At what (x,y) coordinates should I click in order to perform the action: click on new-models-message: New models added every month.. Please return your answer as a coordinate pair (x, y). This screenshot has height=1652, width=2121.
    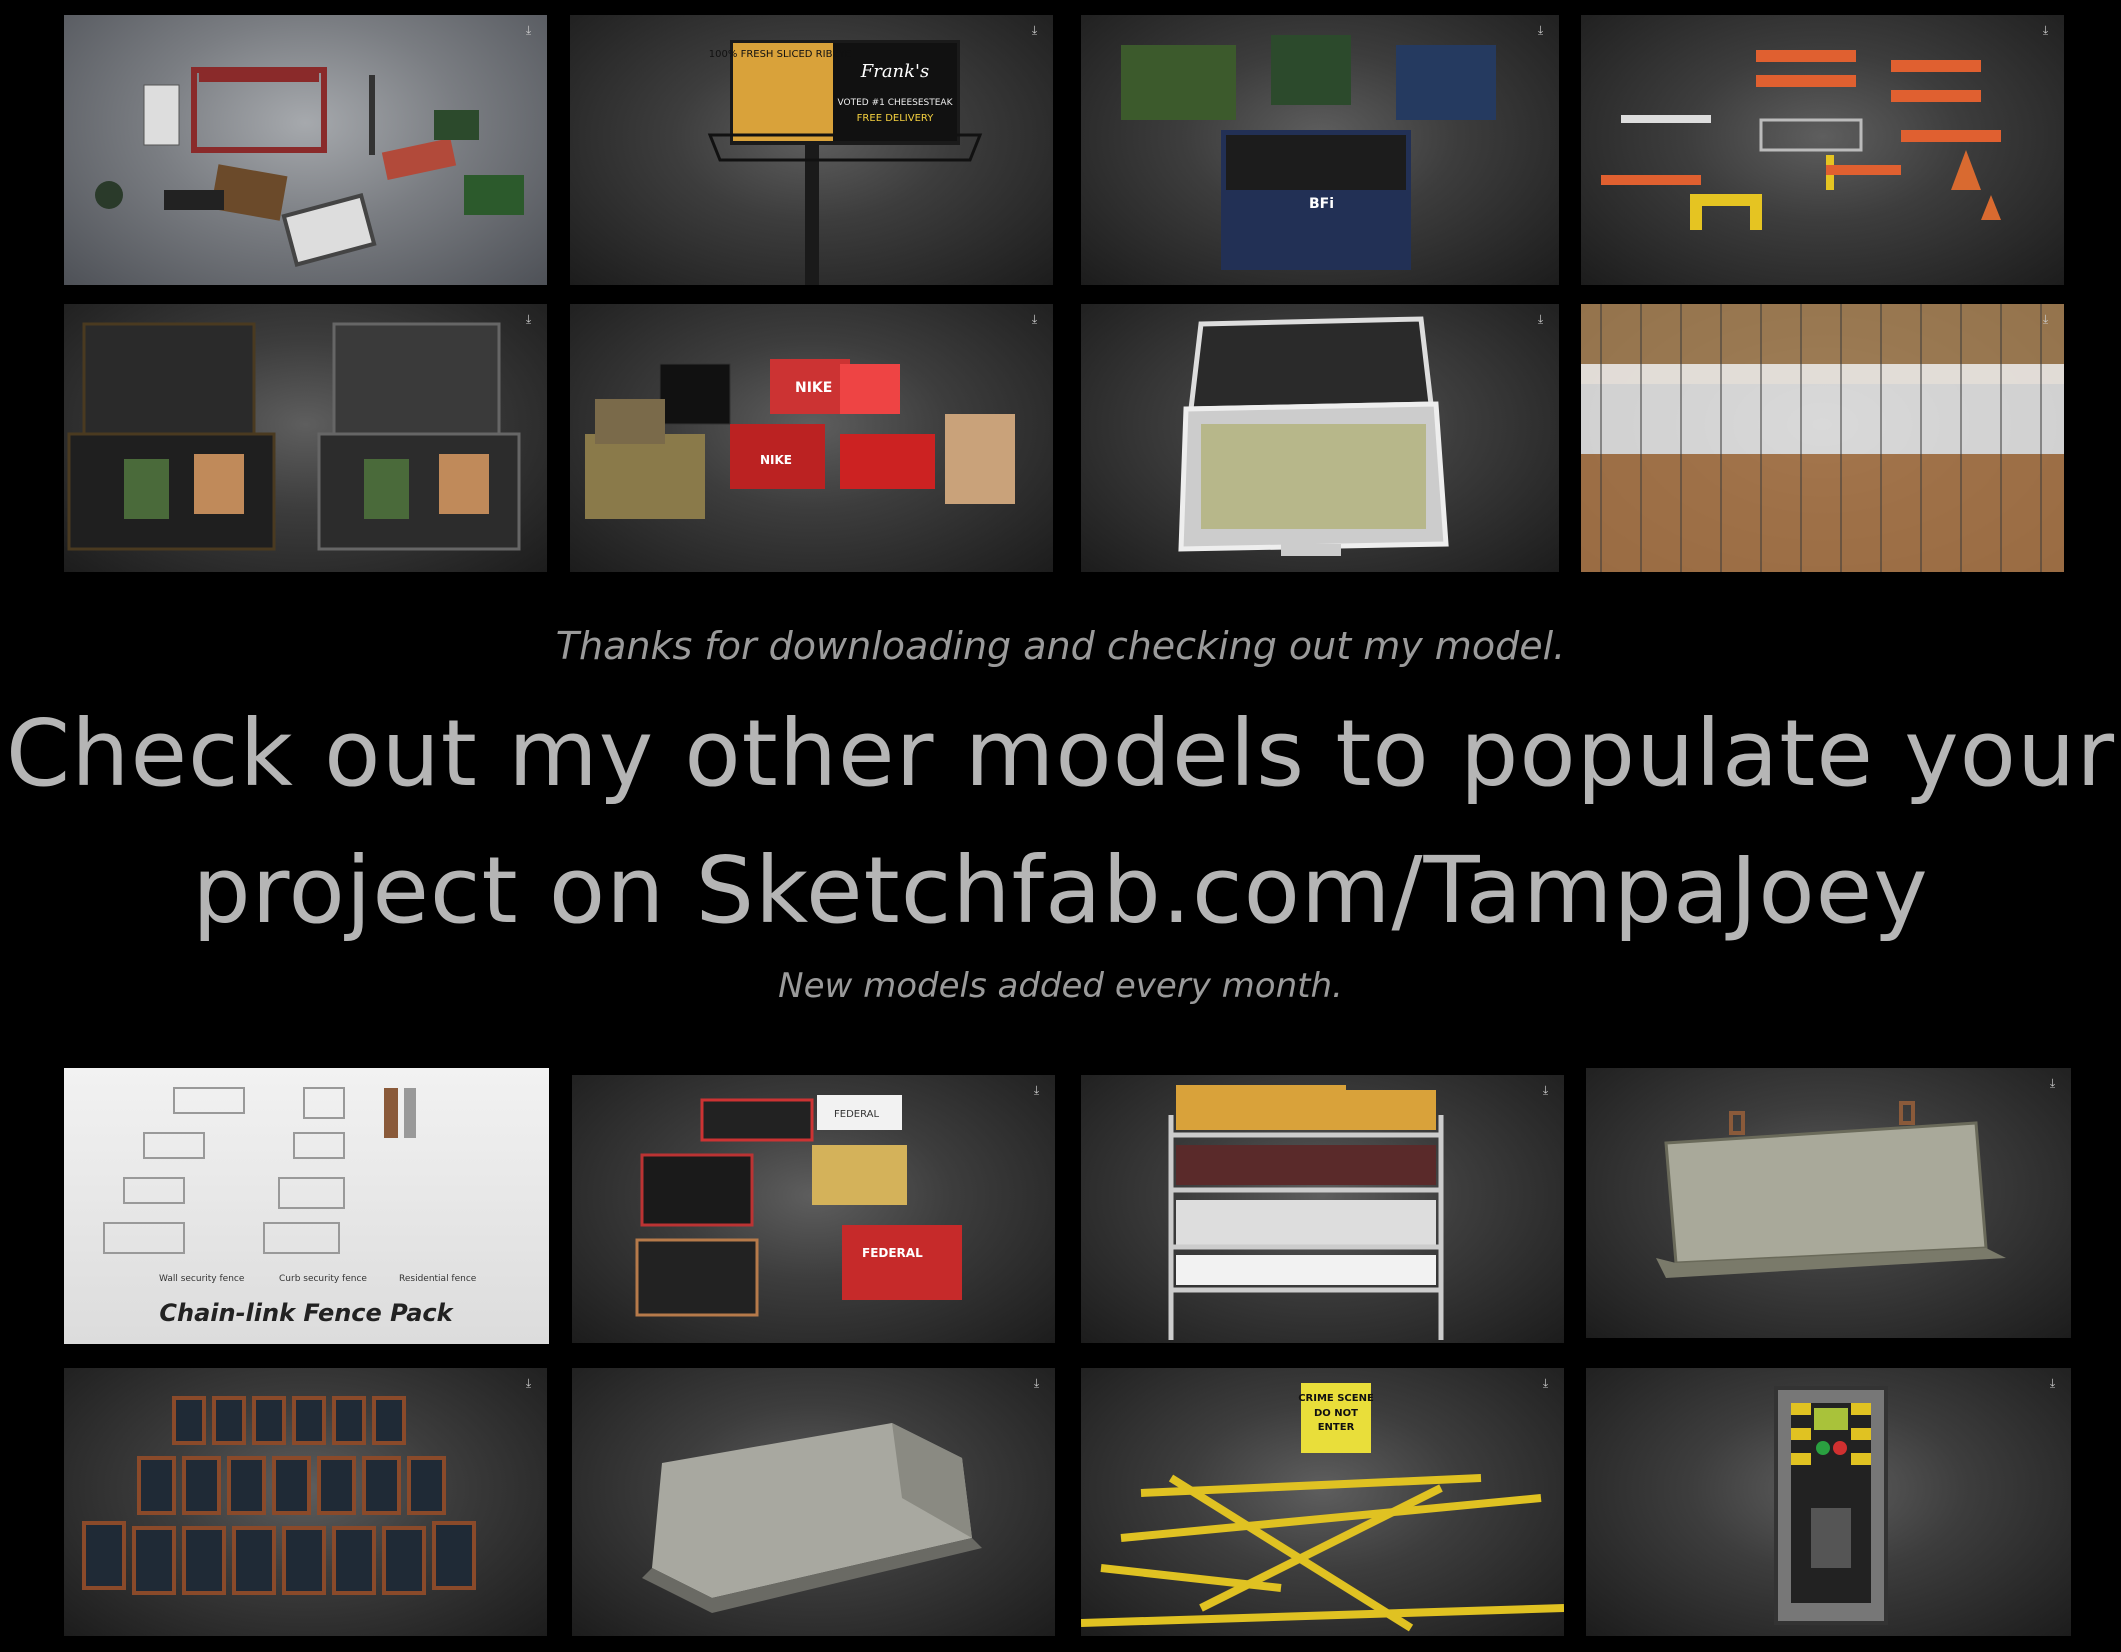
    Looking at the image, I should click on (1060, 986).